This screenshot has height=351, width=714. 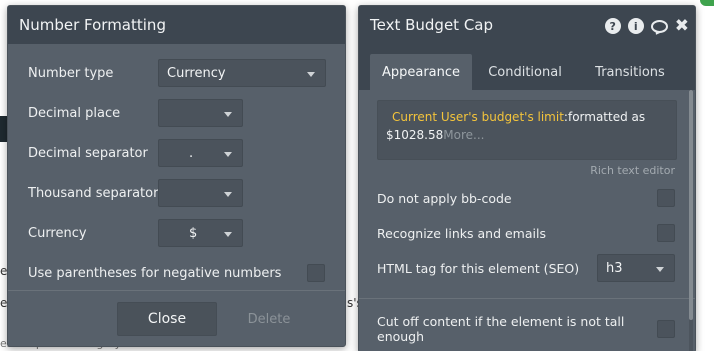 I want to click on rich-text-editor-link: Rich text editor, so click(x=632, y=170).